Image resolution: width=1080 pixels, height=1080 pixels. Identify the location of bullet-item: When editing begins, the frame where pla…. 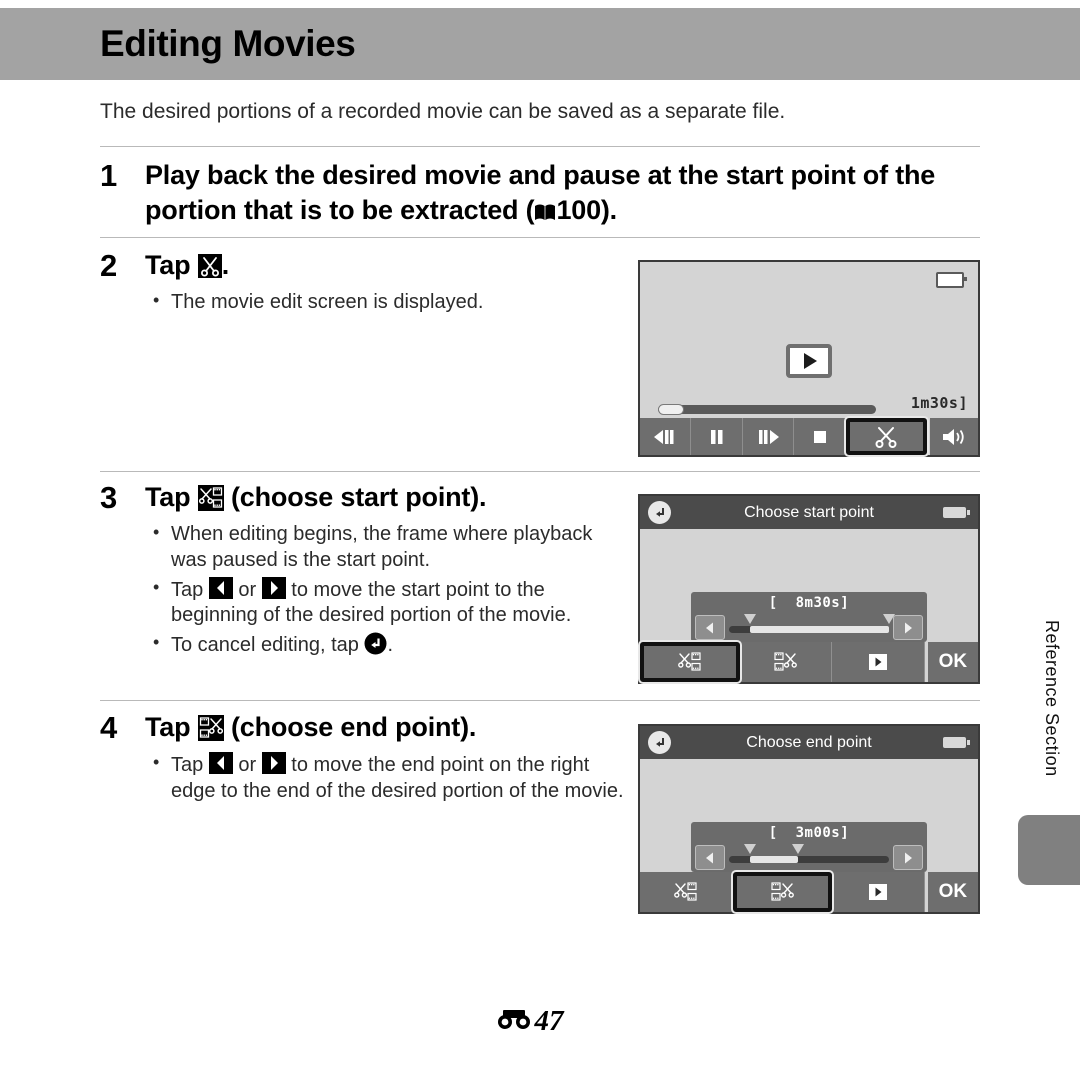
(387, 547).